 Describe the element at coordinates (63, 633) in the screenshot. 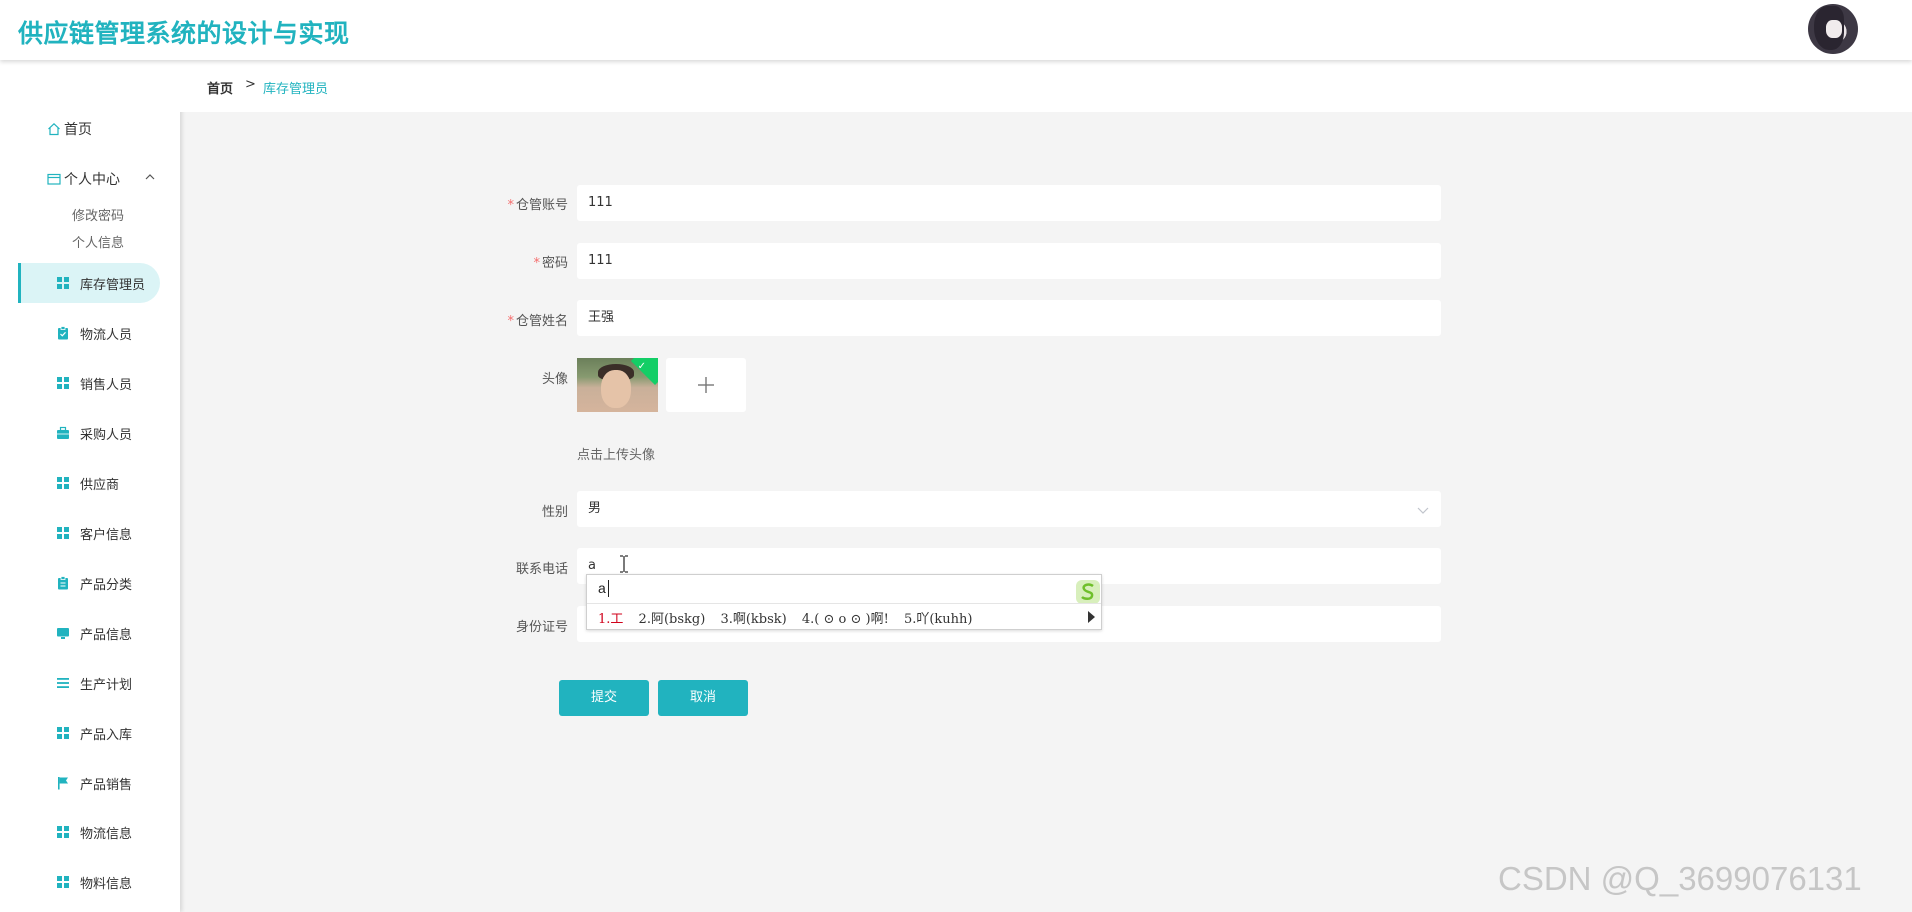

I see `monitor-icon` at that location.